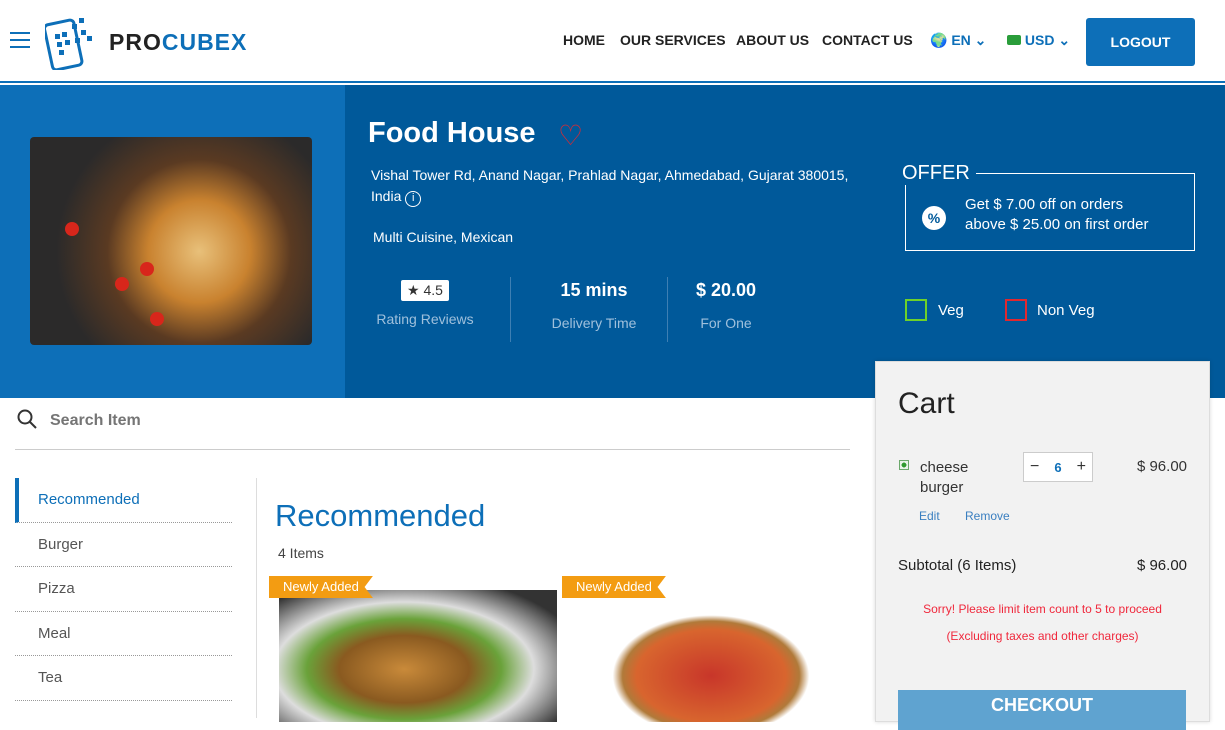 The height and width of the screenshot is (730, 1225). I want to click on menu-item-pizza, so click(711, 656).